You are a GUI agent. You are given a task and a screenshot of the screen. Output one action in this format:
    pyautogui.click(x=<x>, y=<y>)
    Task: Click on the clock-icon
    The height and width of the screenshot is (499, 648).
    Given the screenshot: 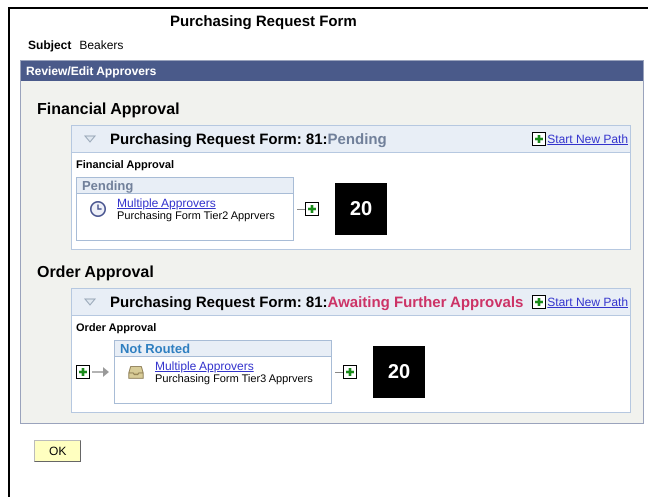 What is the action you would take?
    pyautogui.click(x=98, y=209)
    